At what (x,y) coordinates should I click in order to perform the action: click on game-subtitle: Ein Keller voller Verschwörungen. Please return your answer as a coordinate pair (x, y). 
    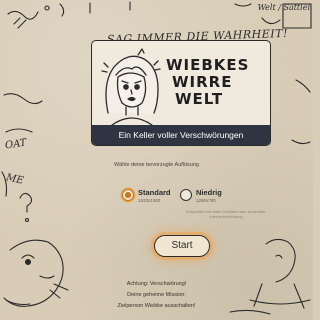
    Looking at the image, I should click on (181, 135).